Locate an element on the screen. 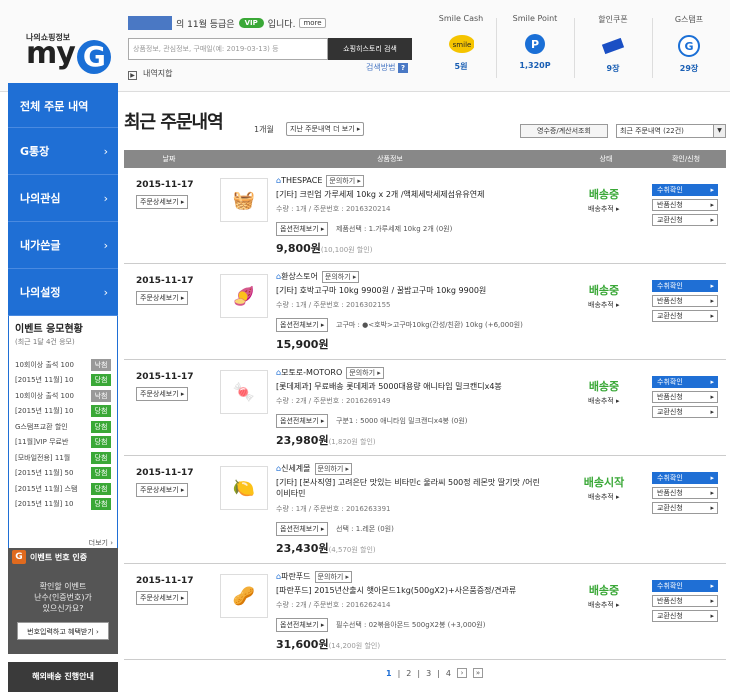  shop-name: ⌂신세계몰 문의하기 ▸ is located at coordinates (314, 469).